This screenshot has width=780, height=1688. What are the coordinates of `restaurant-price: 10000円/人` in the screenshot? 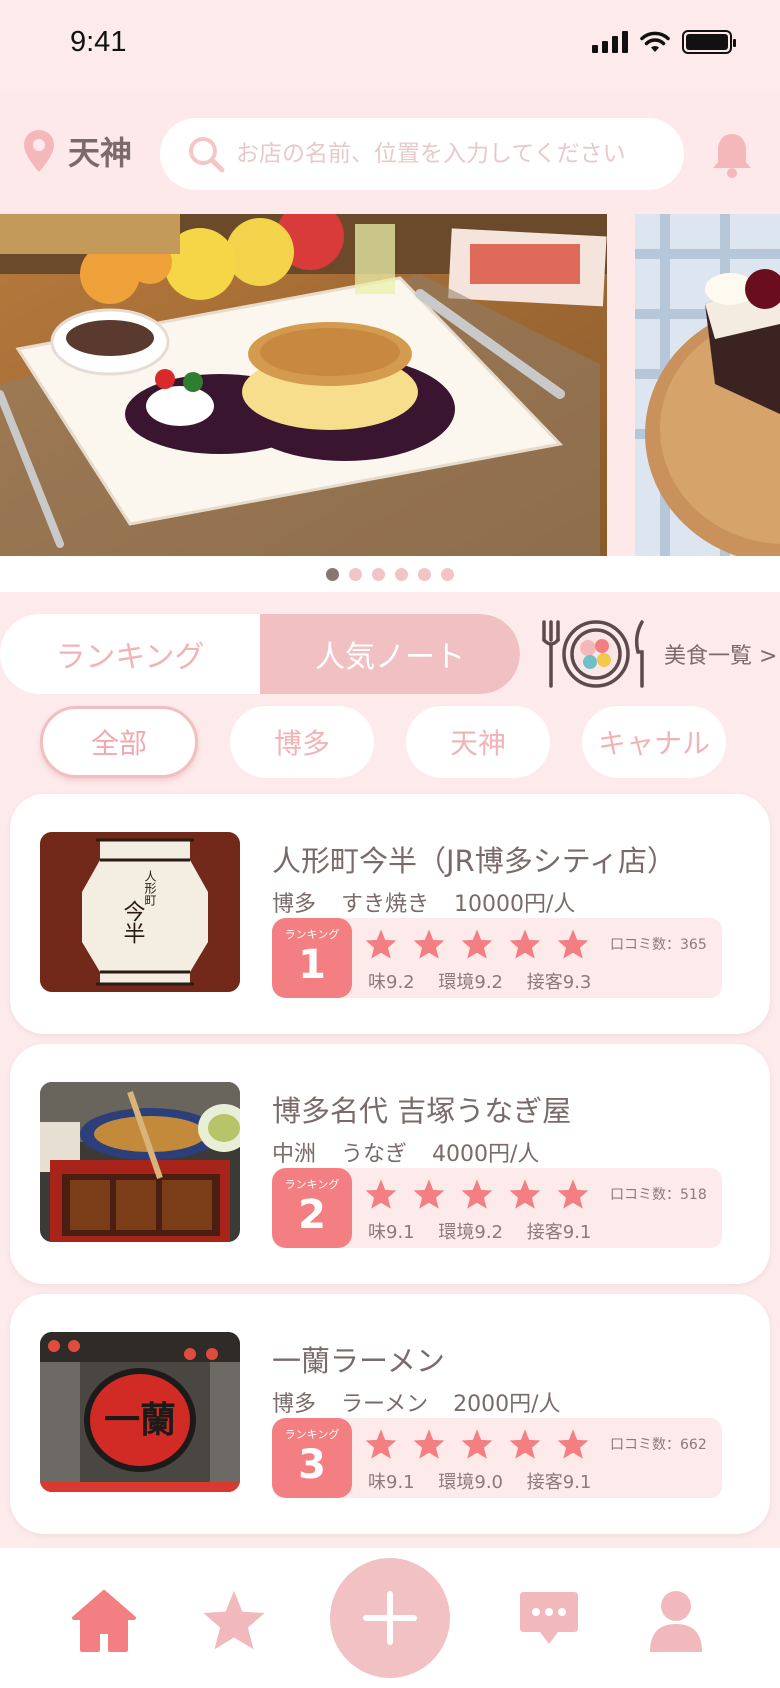 It's located at (515, 904).